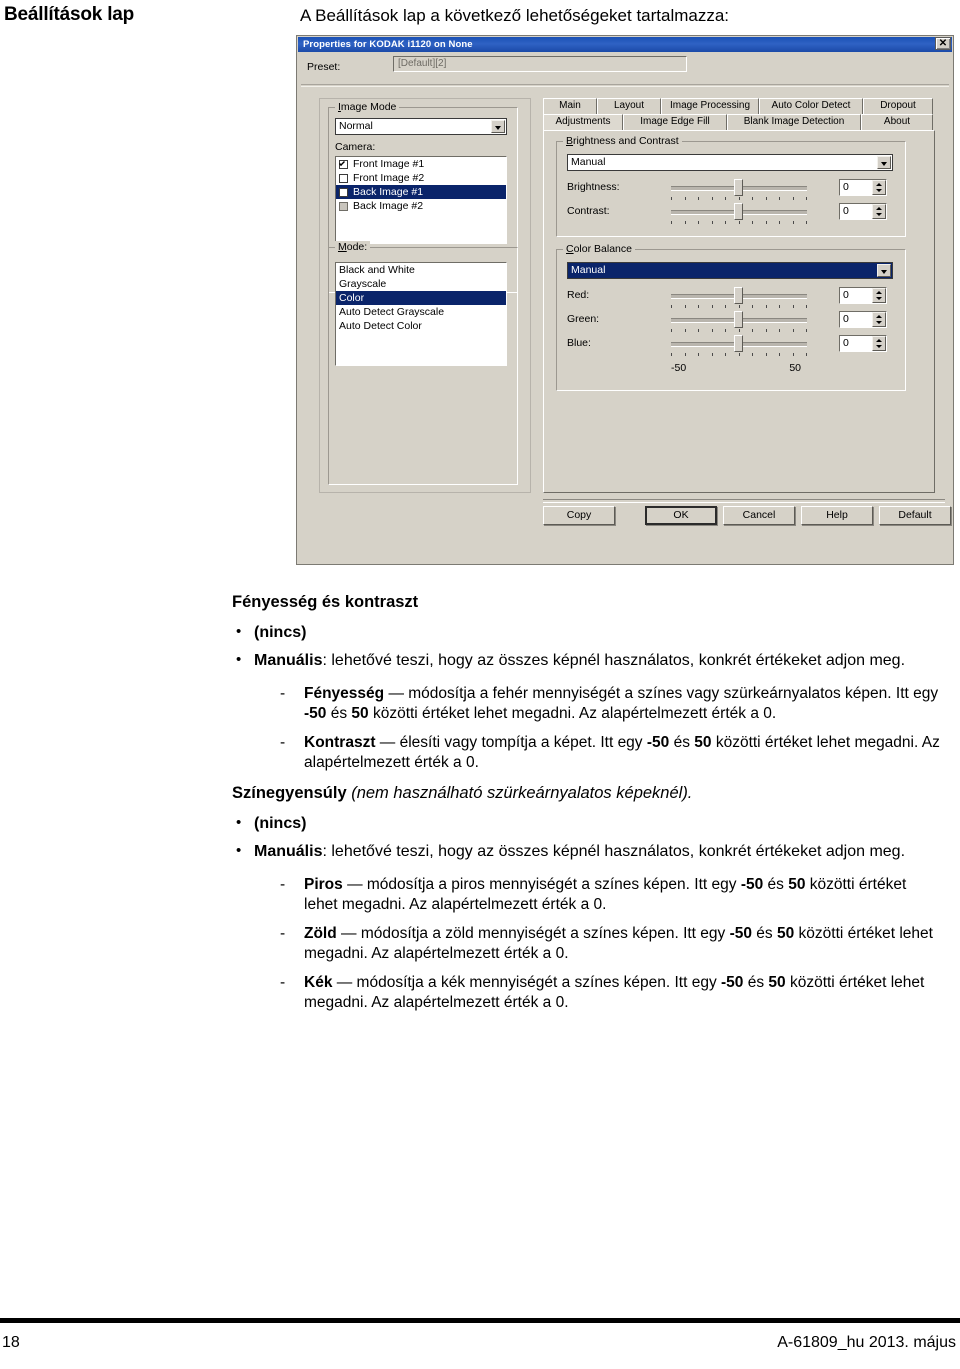  What do you see at coordinates (325, 602) in the screenshot?
I see `section-heading-brightness-contrast: Fényesség és kontraszt` at bounding box center [325, 602].